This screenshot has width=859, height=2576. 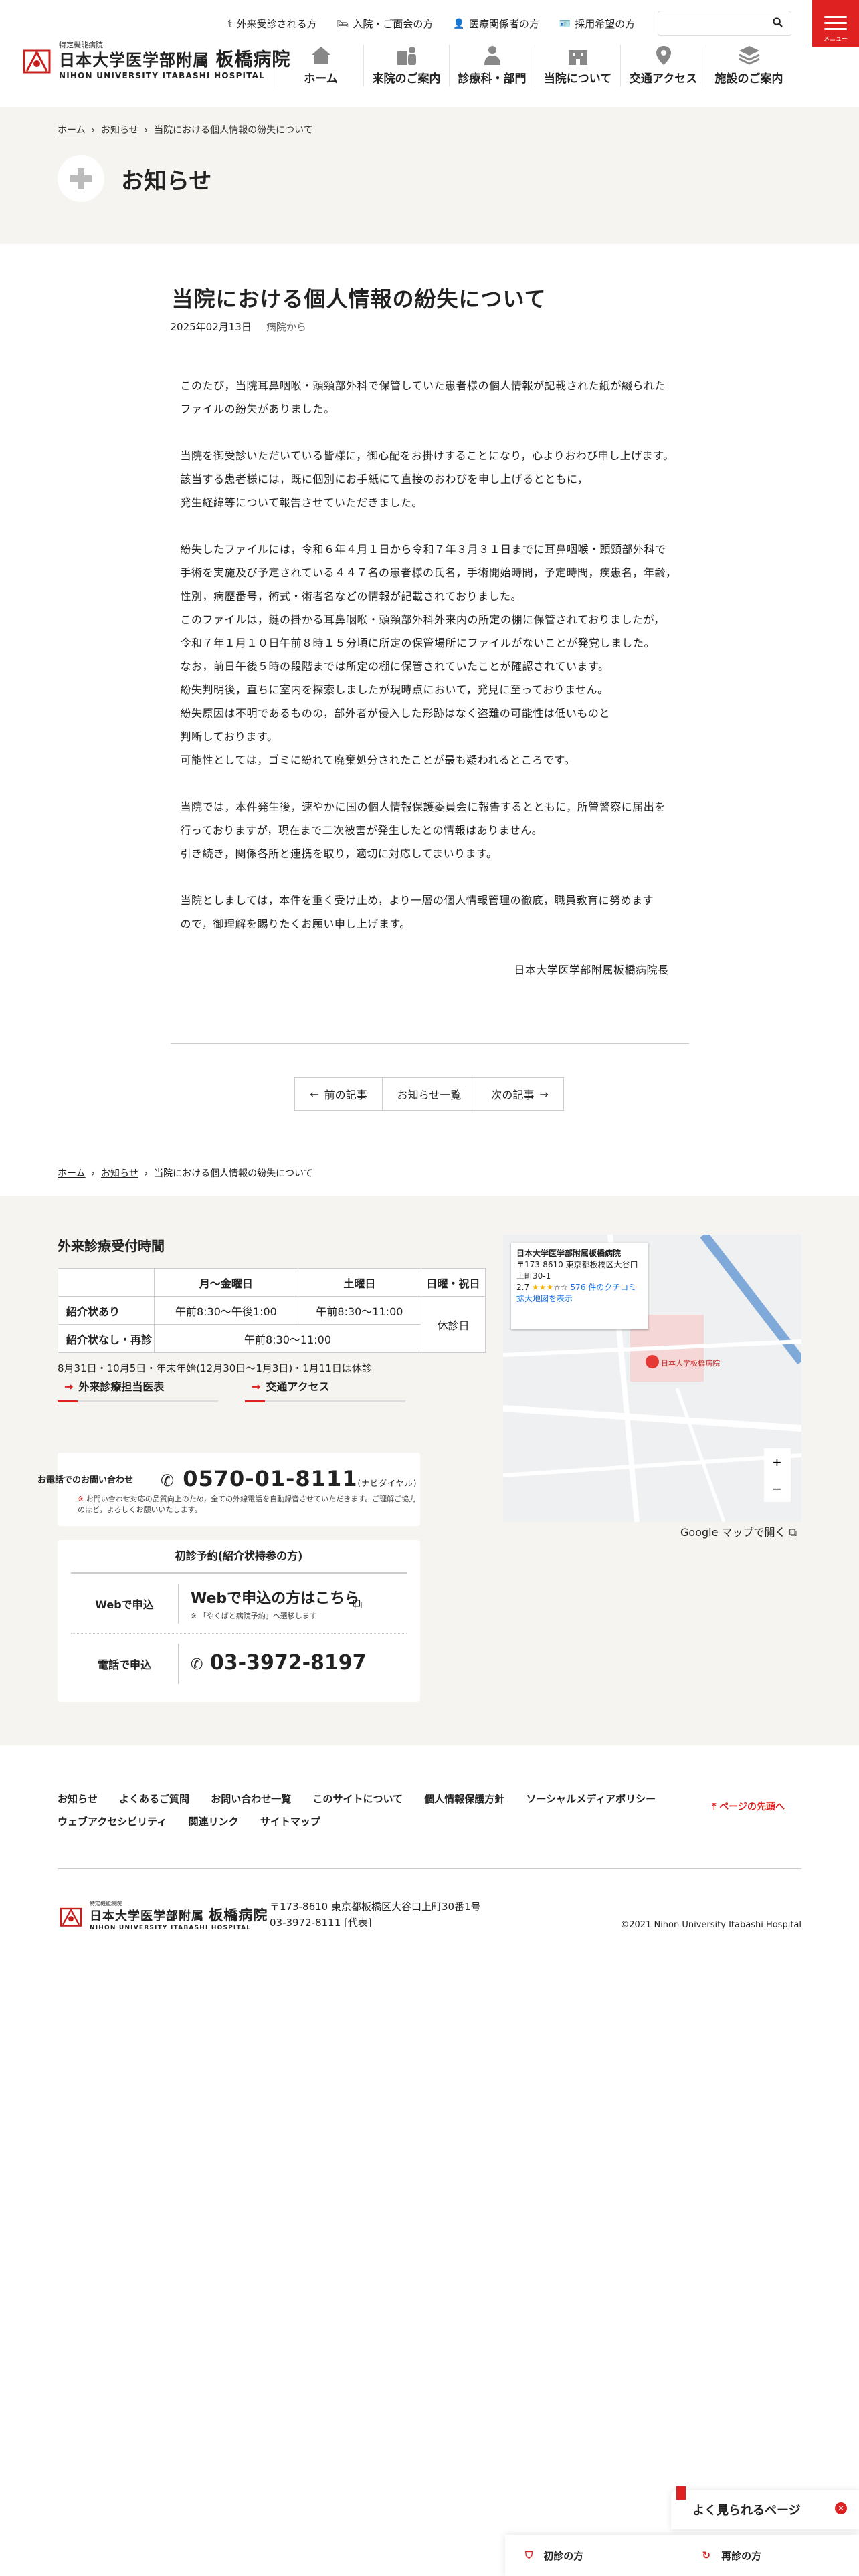 I want to click on table-header: 月～金曜日, so click(x=226, y=1283).